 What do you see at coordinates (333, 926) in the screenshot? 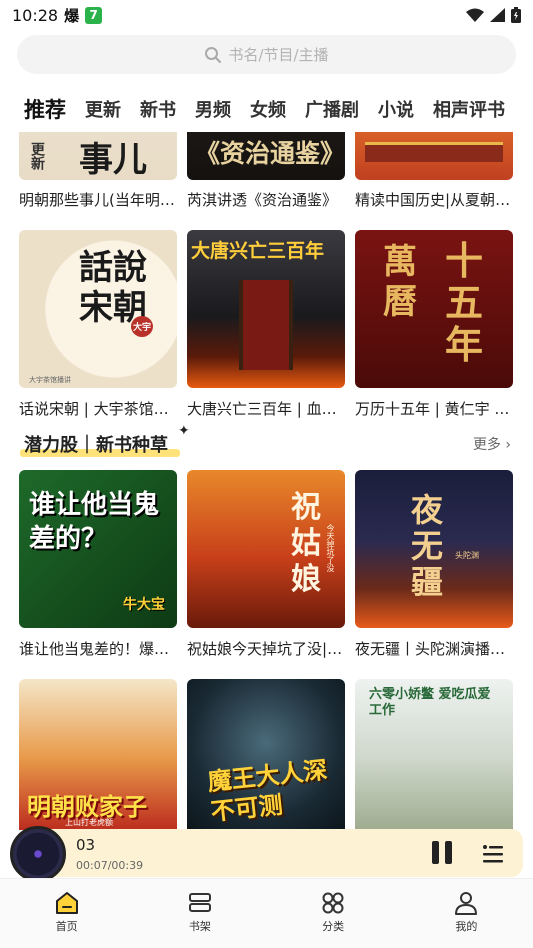
I see `nav-category-label: 分类` at bounding box center [333, 926].